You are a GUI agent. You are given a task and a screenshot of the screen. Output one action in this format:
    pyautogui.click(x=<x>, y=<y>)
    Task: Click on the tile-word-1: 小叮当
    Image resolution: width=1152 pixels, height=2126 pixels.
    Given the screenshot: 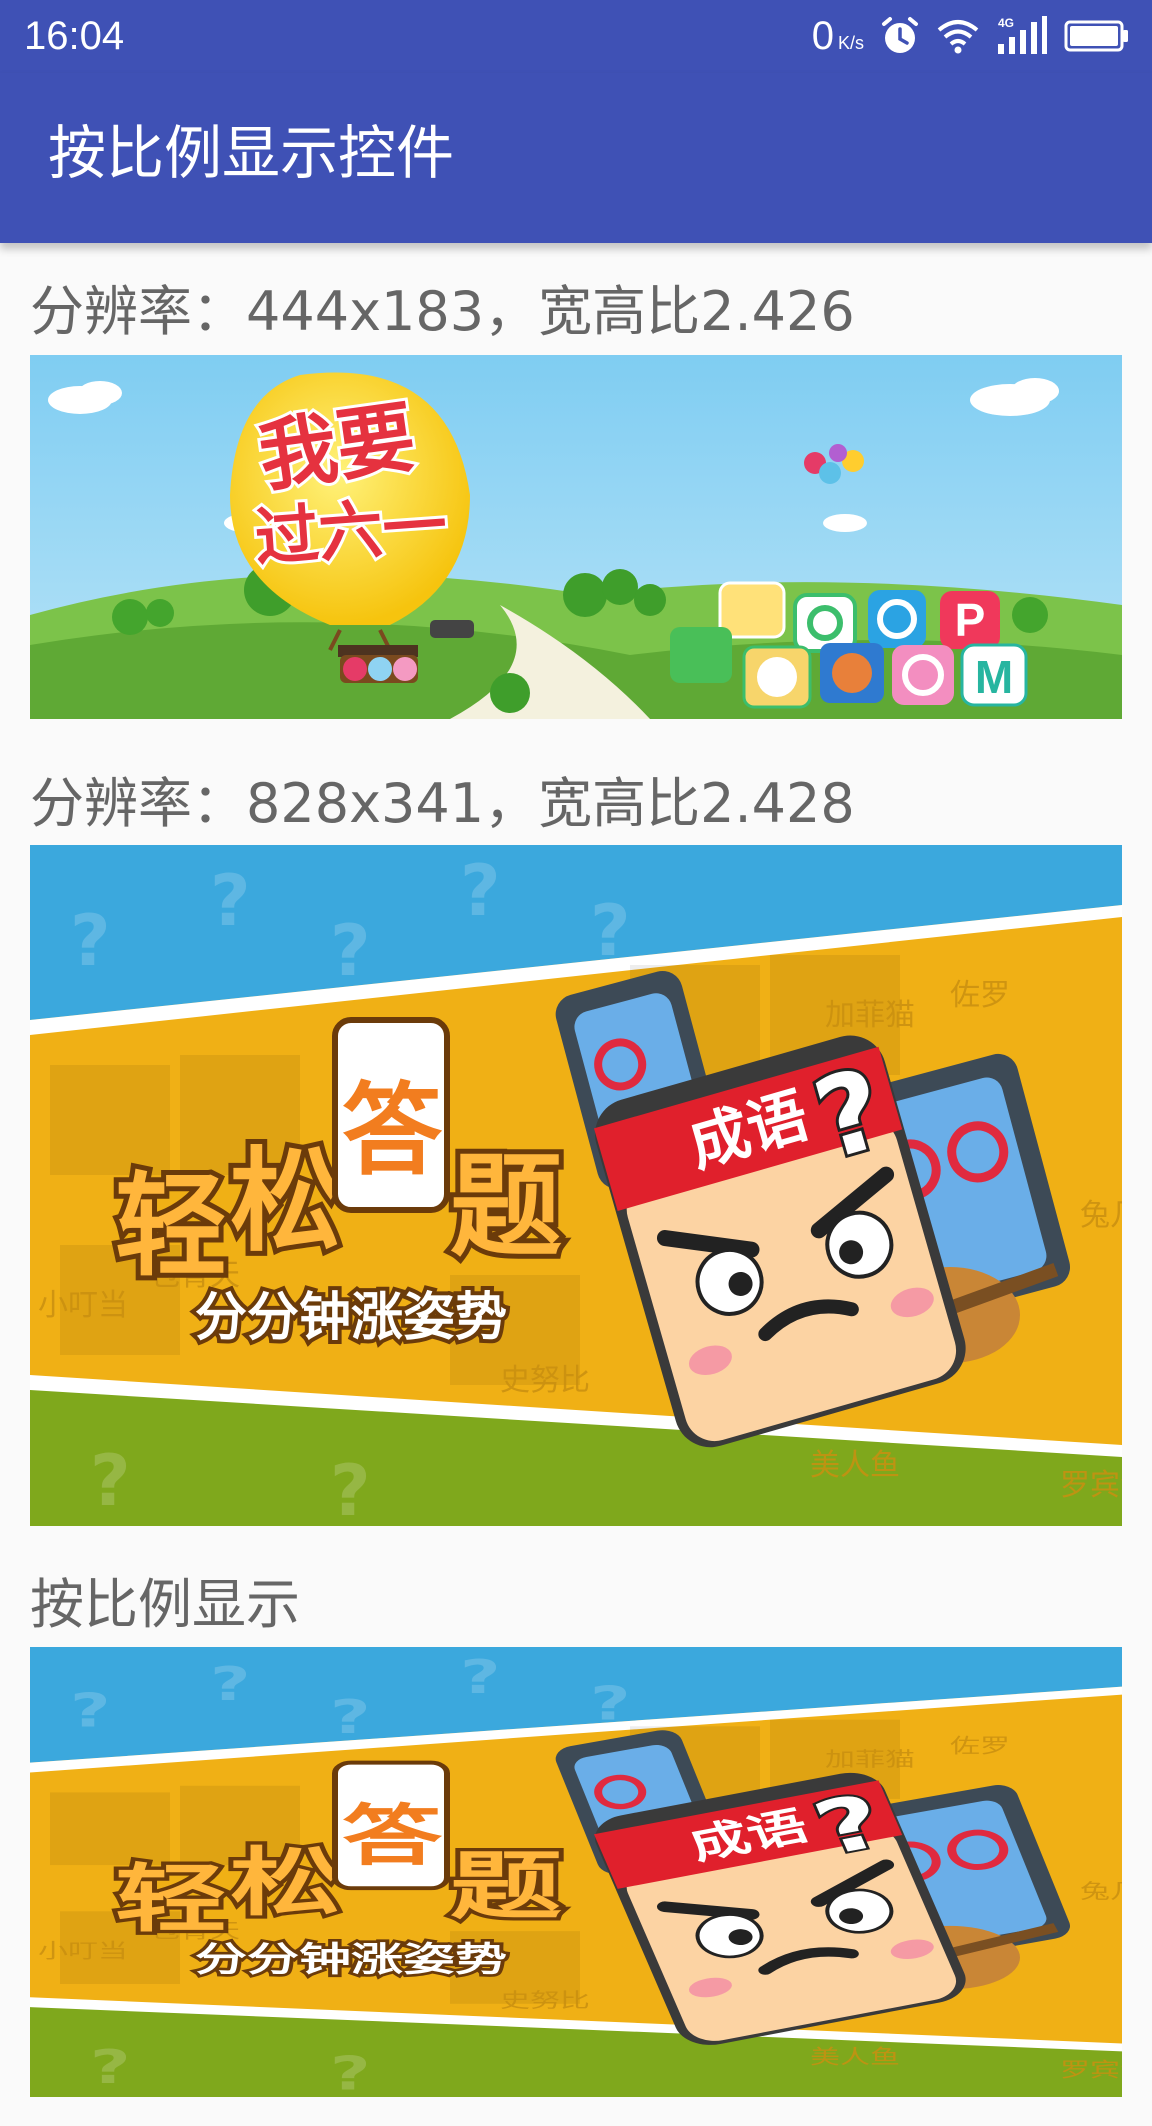 What is the action you would take?
    pyautogui.click(x=83, y=1305)
    